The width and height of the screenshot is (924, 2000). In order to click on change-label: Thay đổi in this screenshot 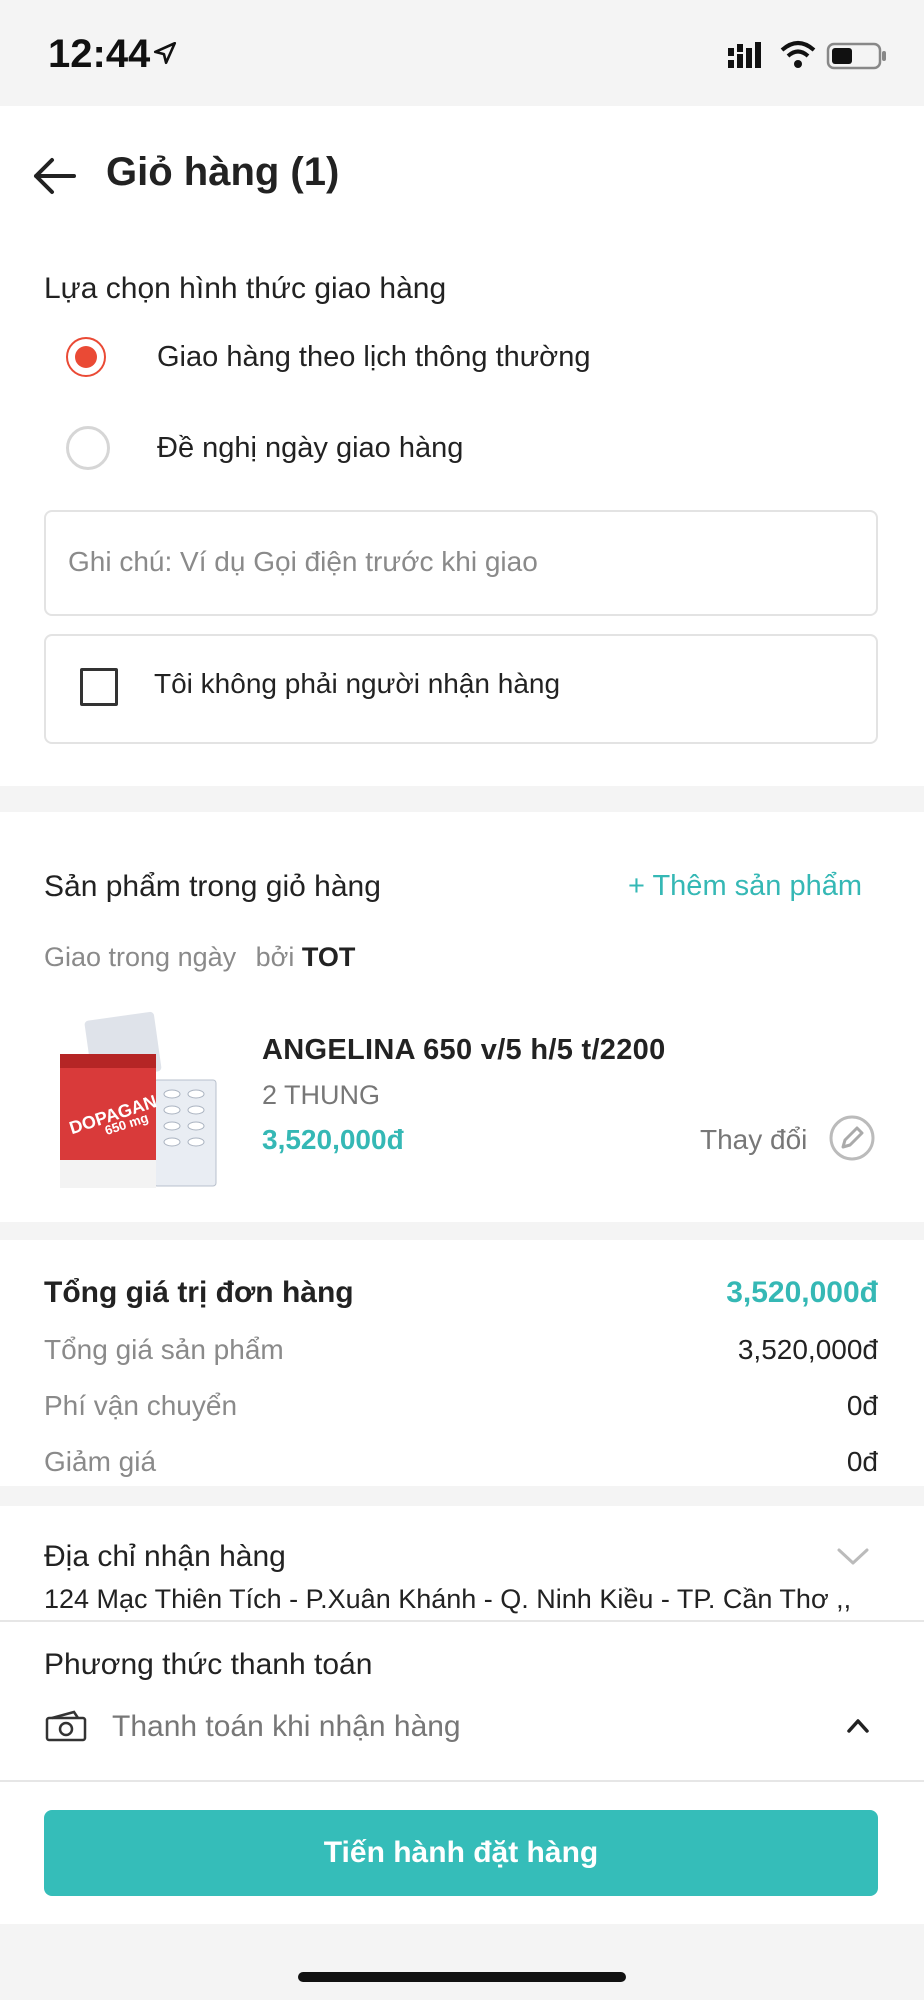, I will do `click(753, 1140)`.